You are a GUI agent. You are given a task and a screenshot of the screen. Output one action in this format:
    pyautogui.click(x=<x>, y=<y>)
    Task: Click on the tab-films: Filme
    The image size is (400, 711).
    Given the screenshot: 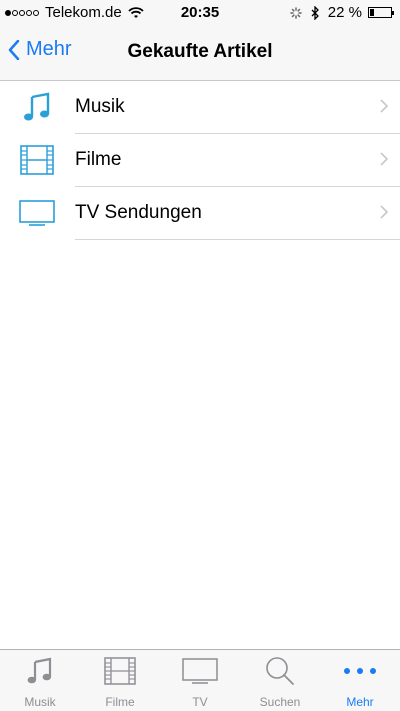 What is the action you would take?
    pyautogui.click(x=120, y=680)
    